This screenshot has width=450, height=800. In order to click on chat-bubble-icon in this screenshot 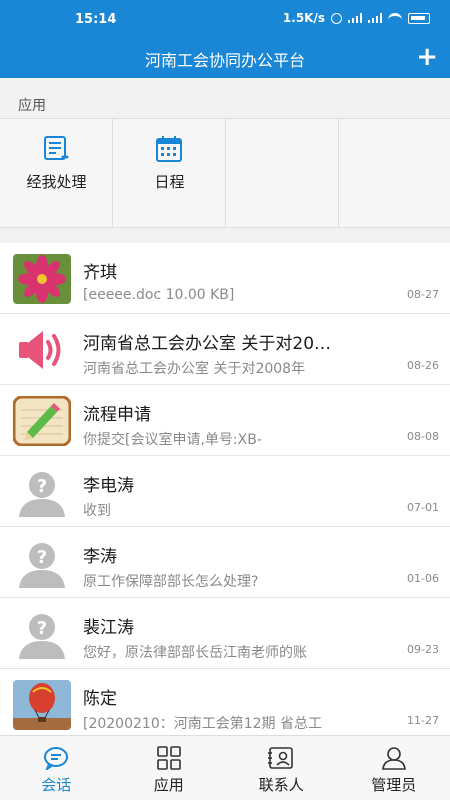, I will do `click(56, 758)`.